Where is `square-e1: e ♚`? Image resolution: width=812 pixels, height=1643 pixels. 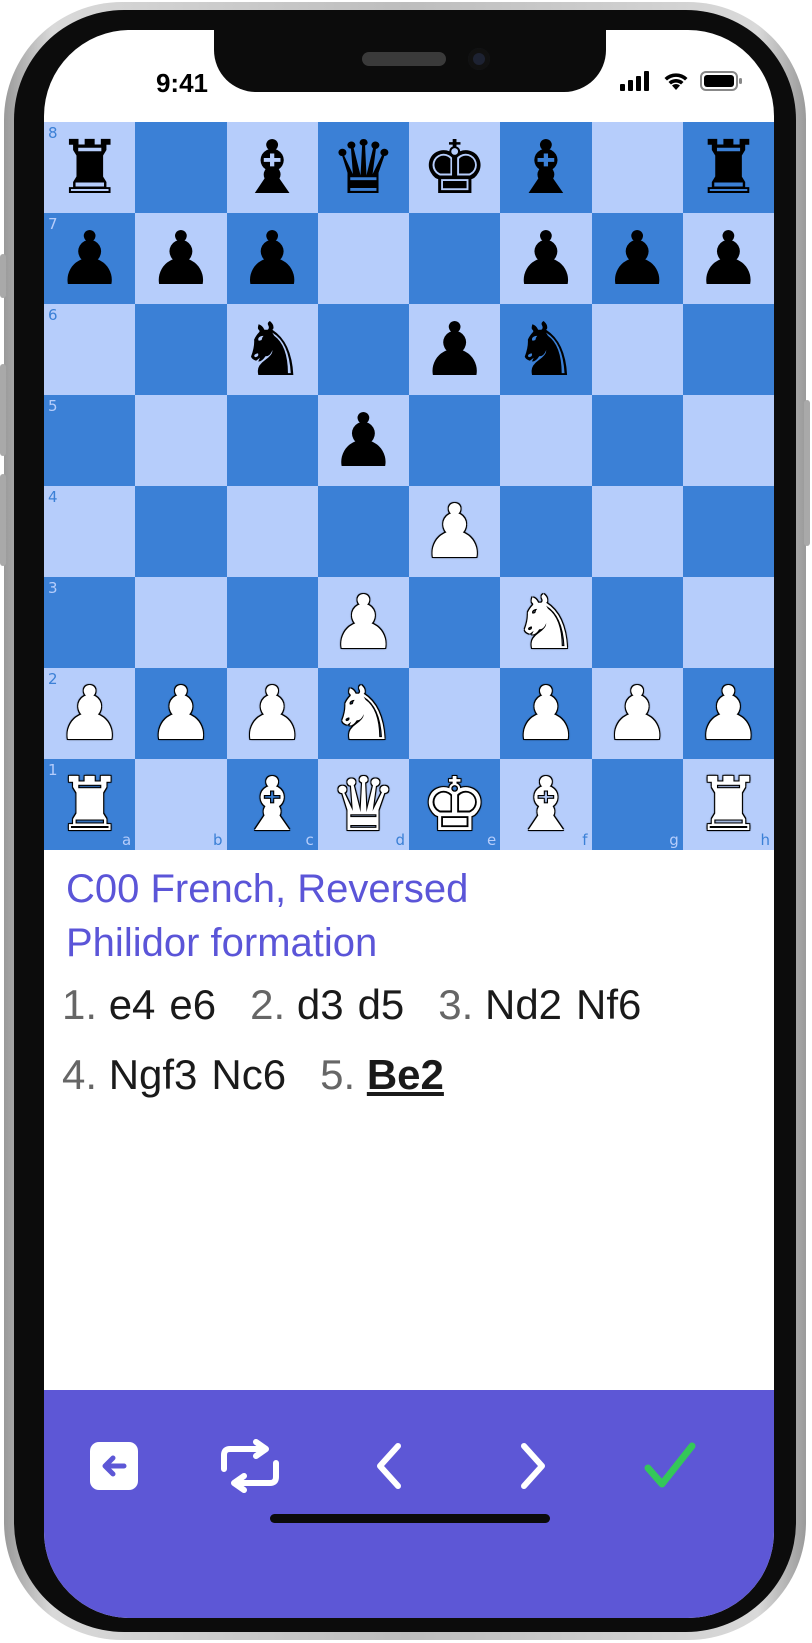
square-e1: e ♚ is located at coordinates (455, 804).